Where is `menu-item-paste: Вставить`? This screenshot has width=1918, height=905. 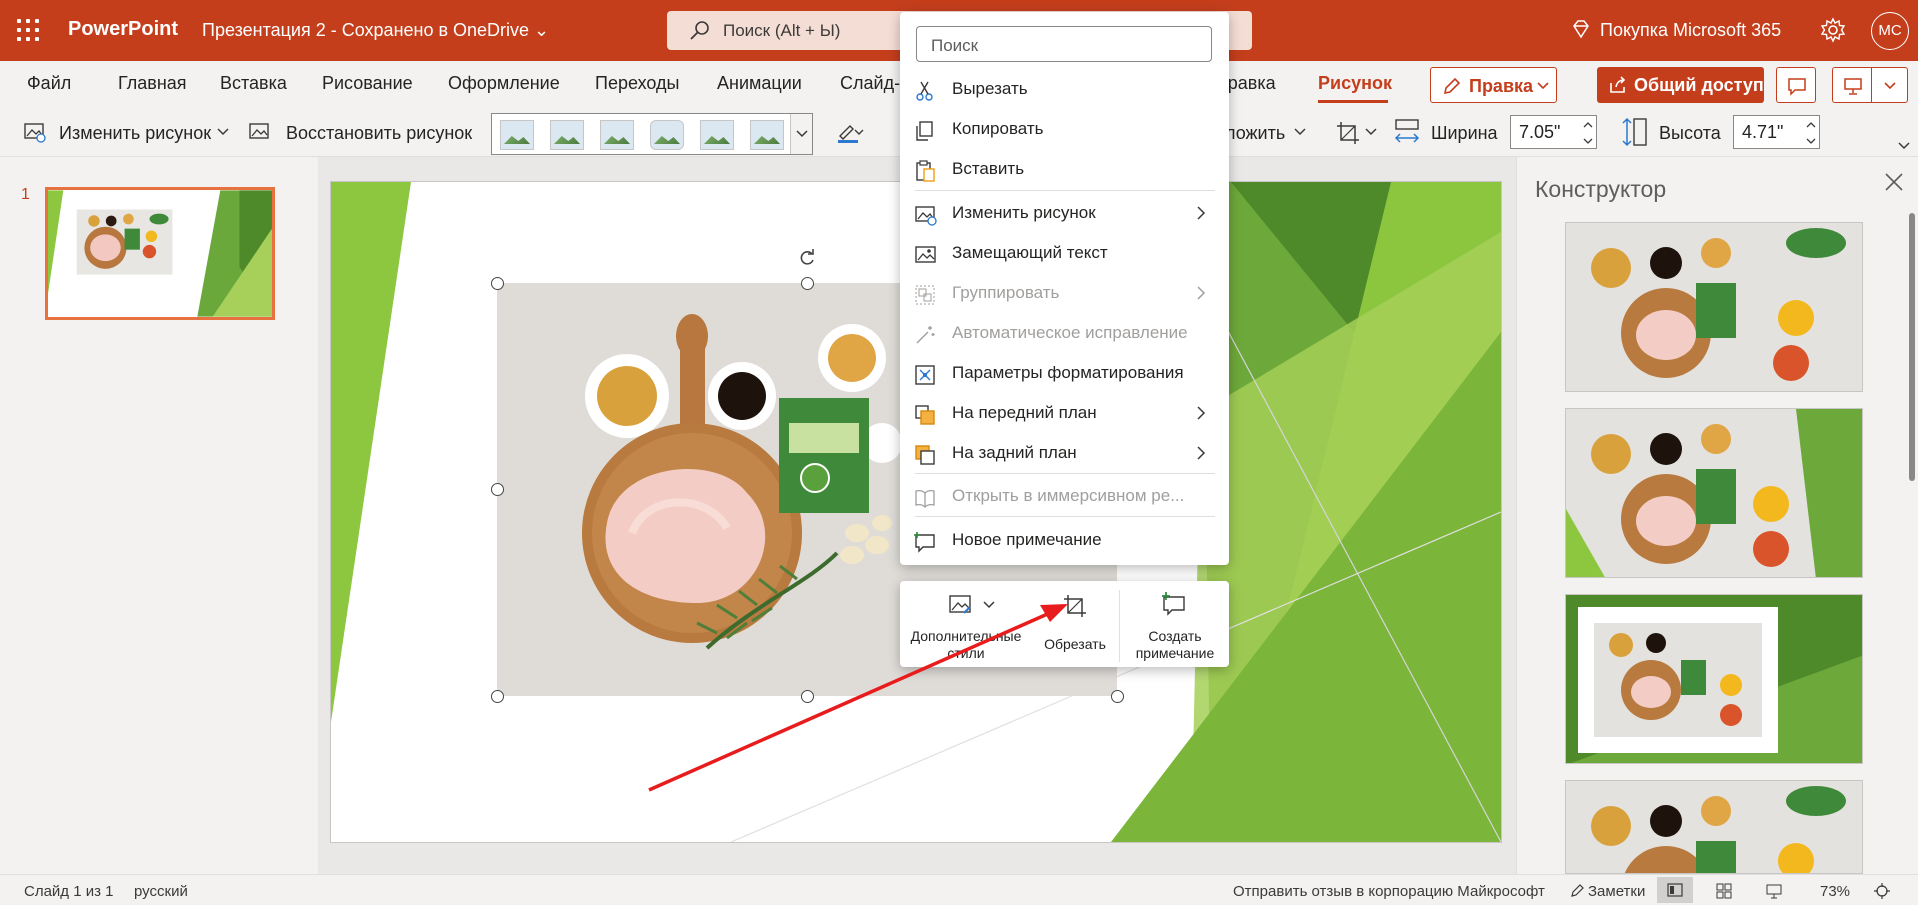 menu-item-paste: Вставить is located at coordinates (1064, 169).